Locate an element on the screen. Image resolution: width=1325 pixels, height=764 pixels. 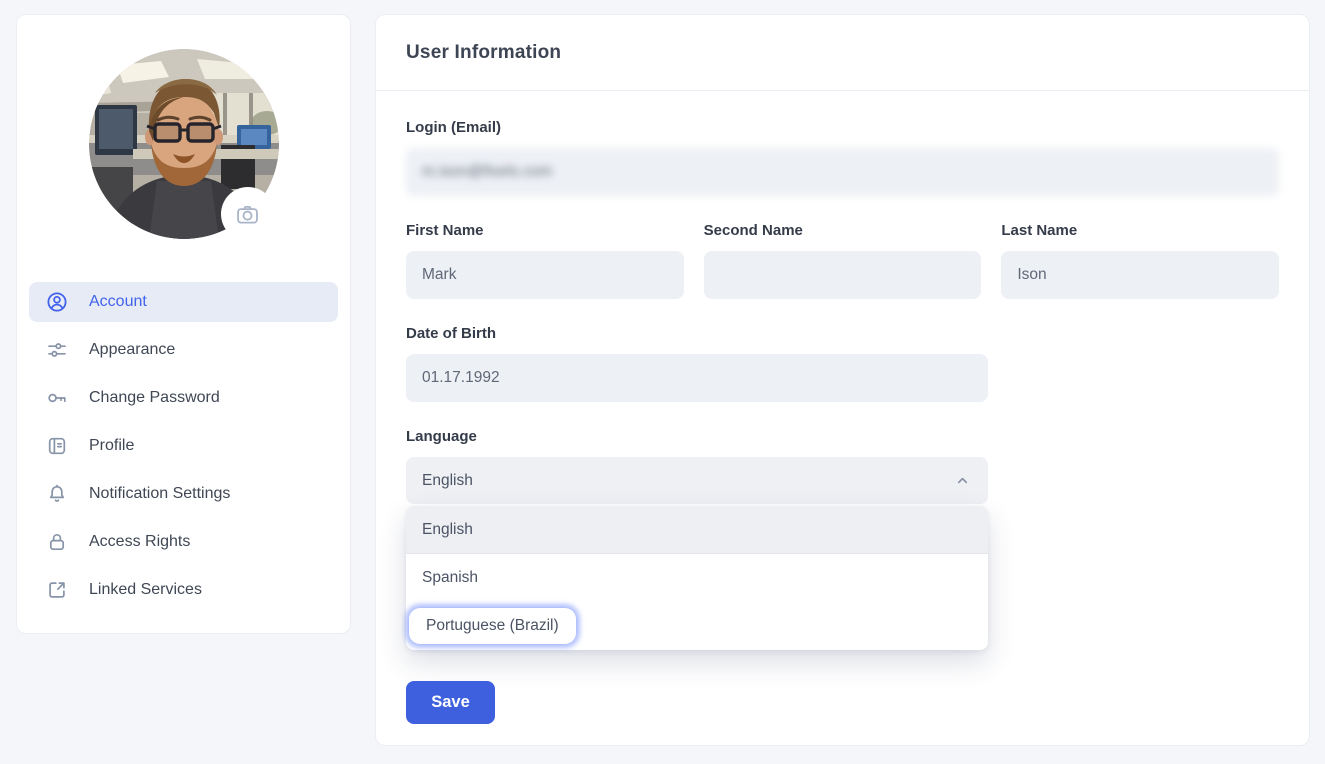
login-email-input is located at coordinates (842, 172).